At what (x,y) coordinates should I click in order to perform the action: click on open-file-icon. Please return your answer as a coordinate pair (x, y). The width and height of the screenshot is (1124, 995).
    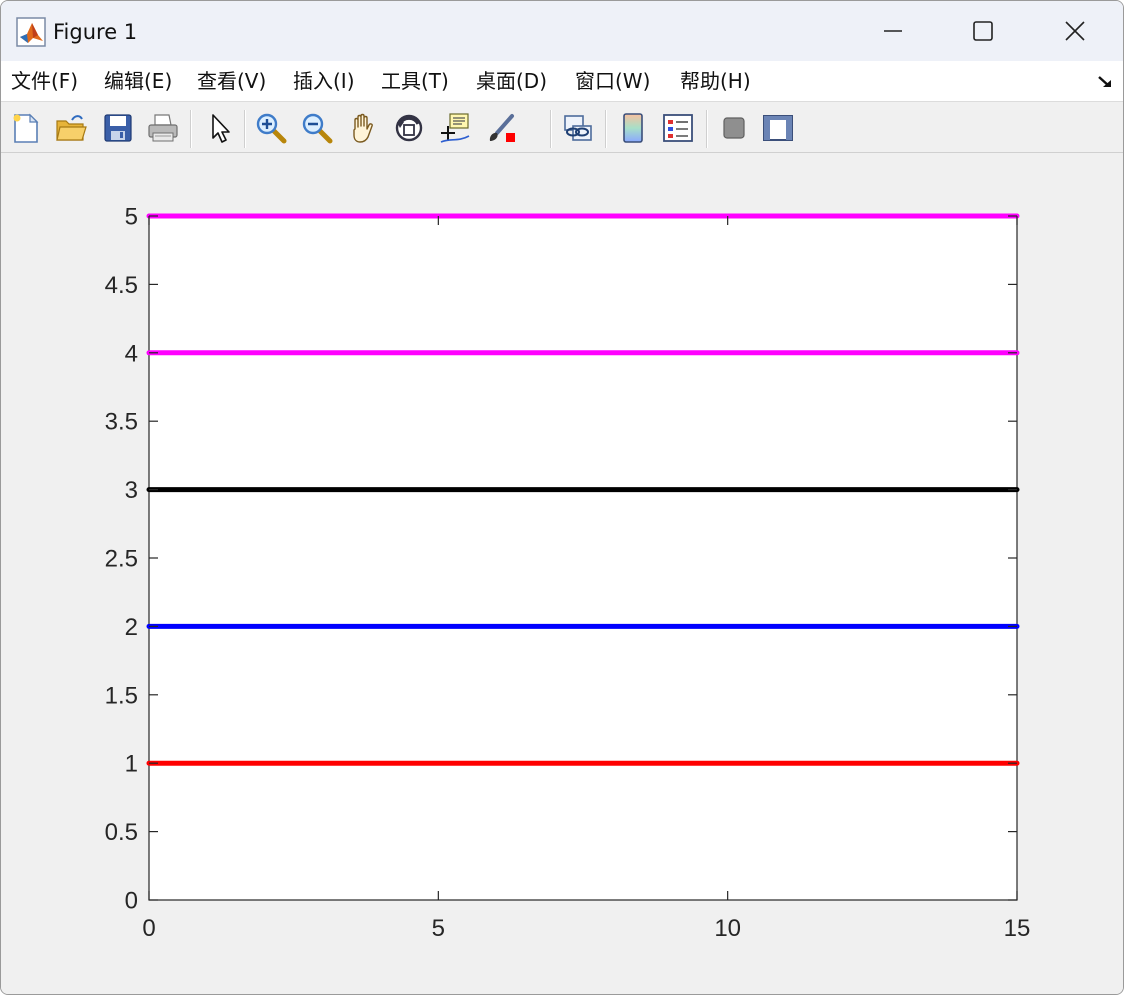
    Looking at the image, I should click on (71, 128).